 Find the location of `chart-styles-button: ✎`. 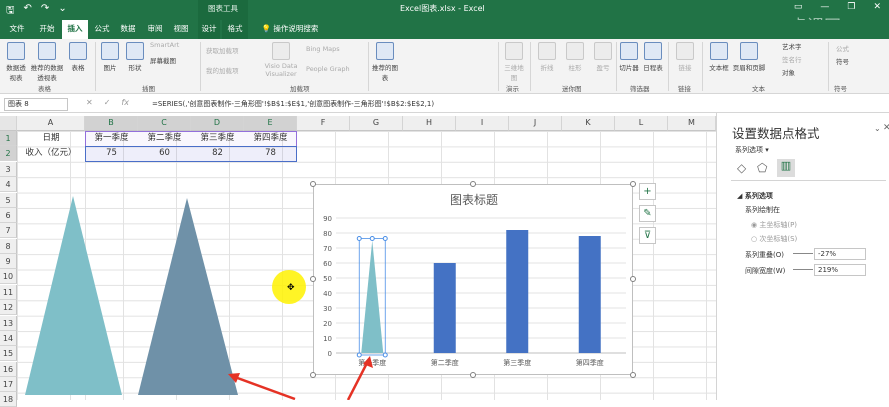

chart-styles-button: ✎ is located at coordinates (647, 213).